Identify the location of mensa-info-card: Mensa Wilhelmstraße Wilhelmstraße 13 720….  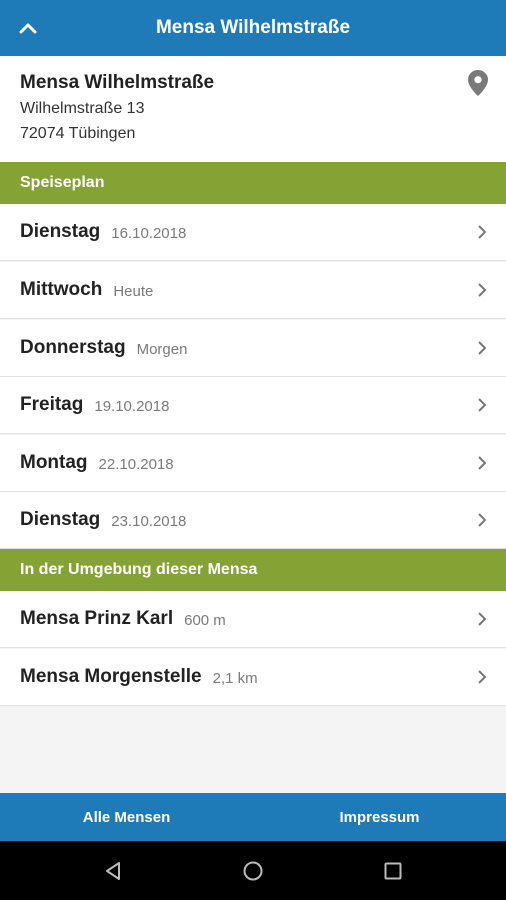
(253, 109).